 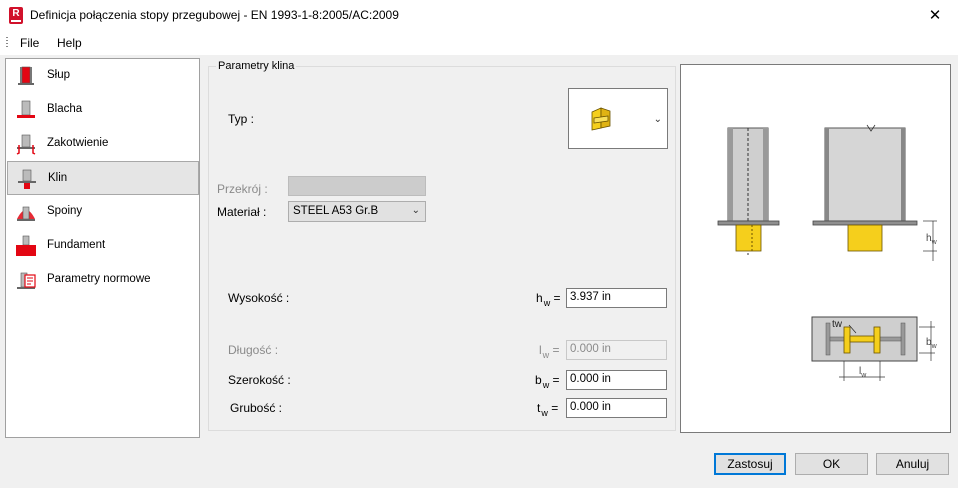 I want to click on group-title: Parametry klina, so click(x=256, y=66).